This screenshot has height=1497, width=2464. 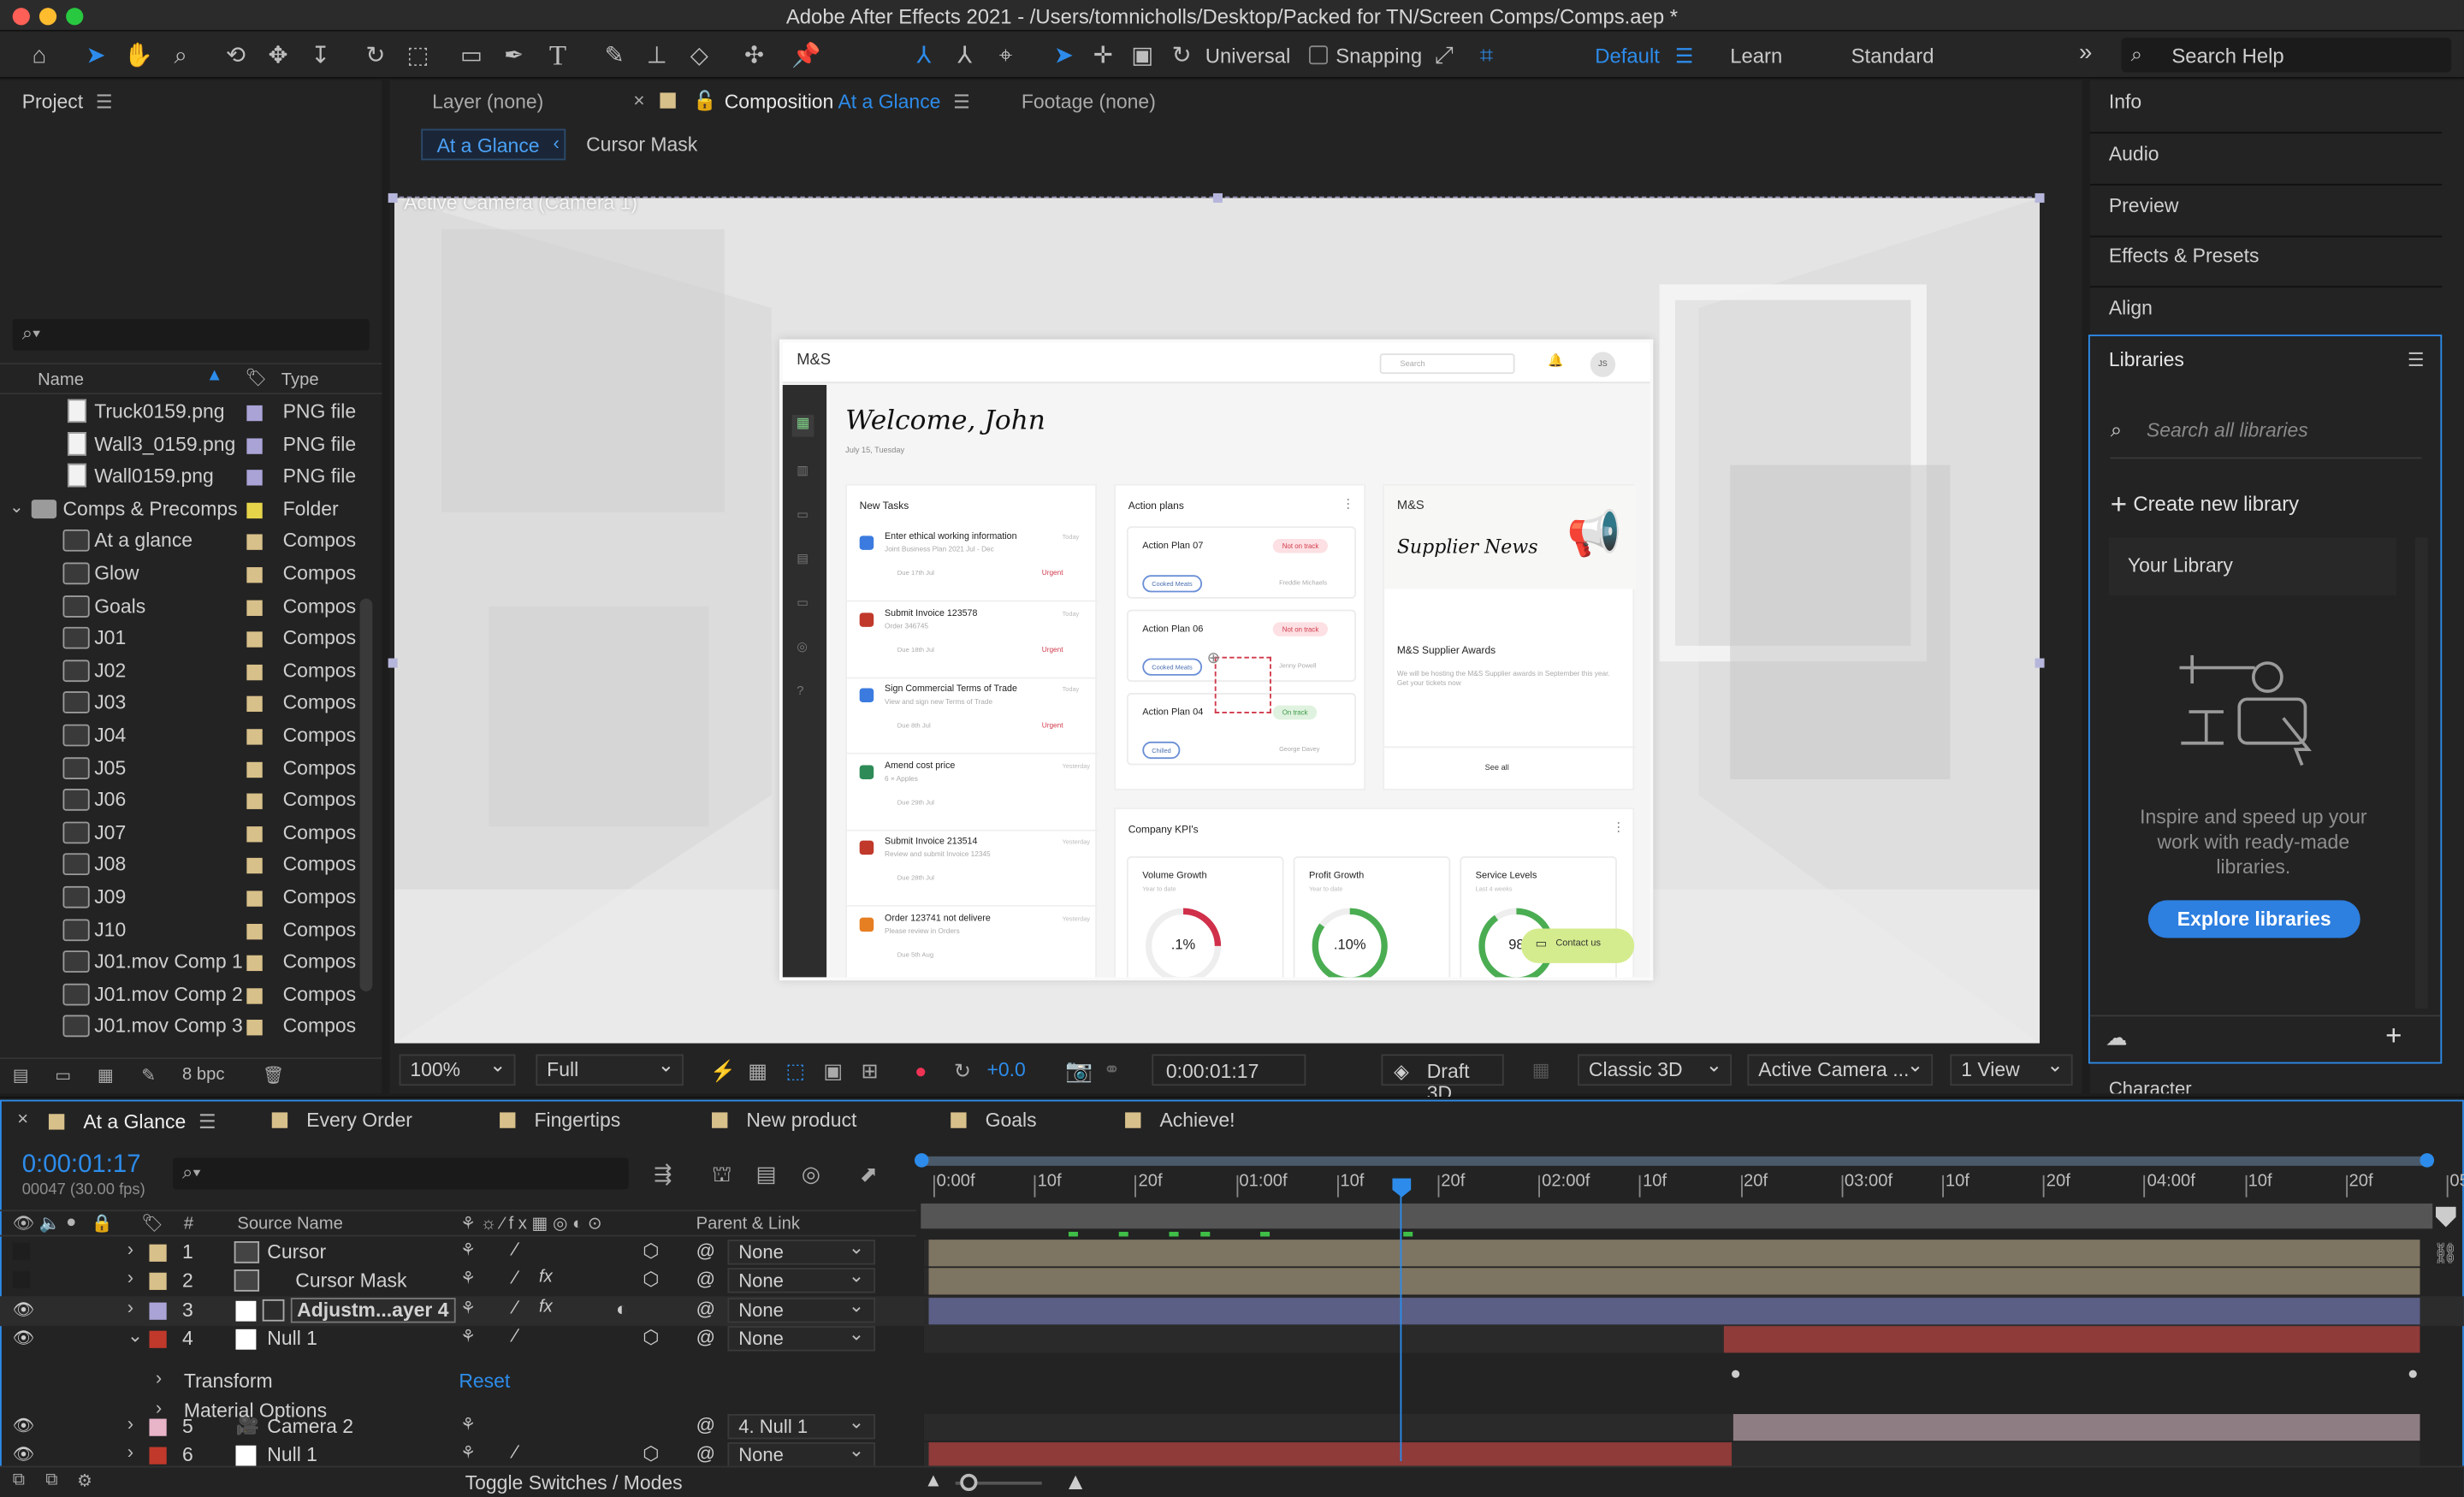 I want to click on home-icon: ⌂, so click(x=39, y=55).